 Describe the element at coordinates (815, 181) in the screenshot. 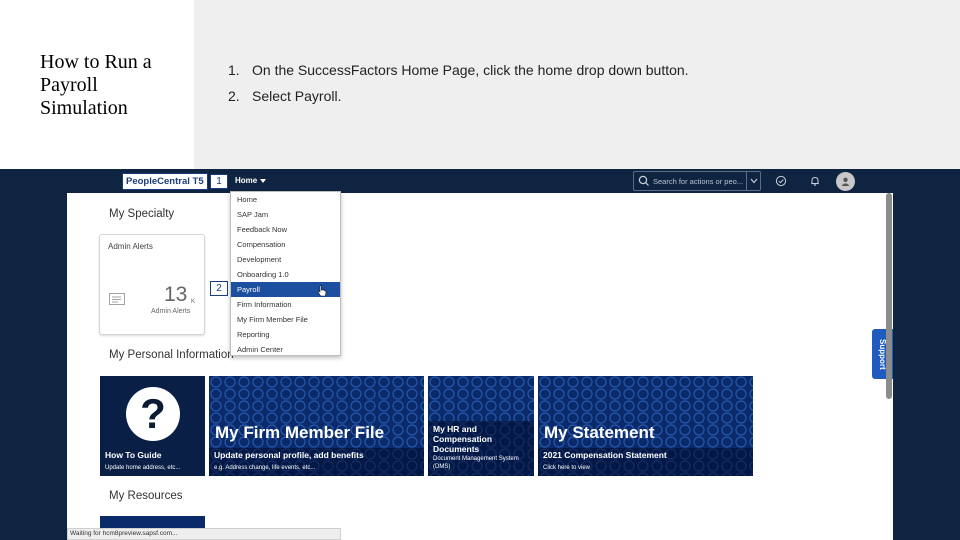

I see `bell-icon` at that location.